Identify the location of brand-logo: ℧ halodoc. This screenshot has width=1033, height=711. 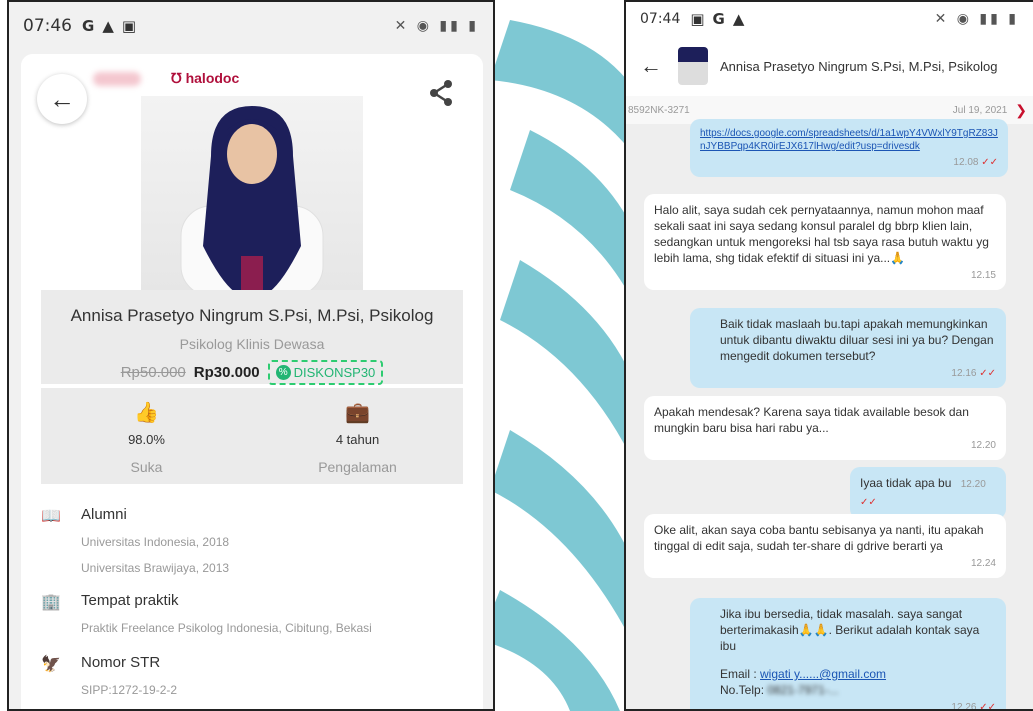
(205, 78).